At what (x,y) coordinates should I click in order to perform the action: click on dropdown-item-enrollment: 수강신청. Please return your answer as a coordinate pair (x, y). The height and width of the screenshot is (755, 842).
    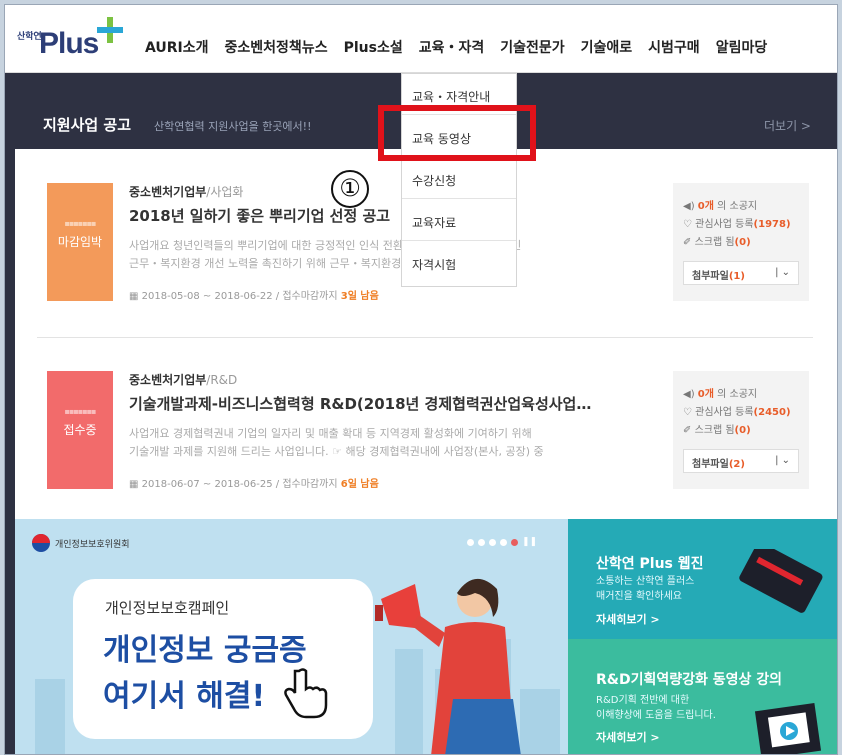
    Looking at the image, I should click on (434, 180).